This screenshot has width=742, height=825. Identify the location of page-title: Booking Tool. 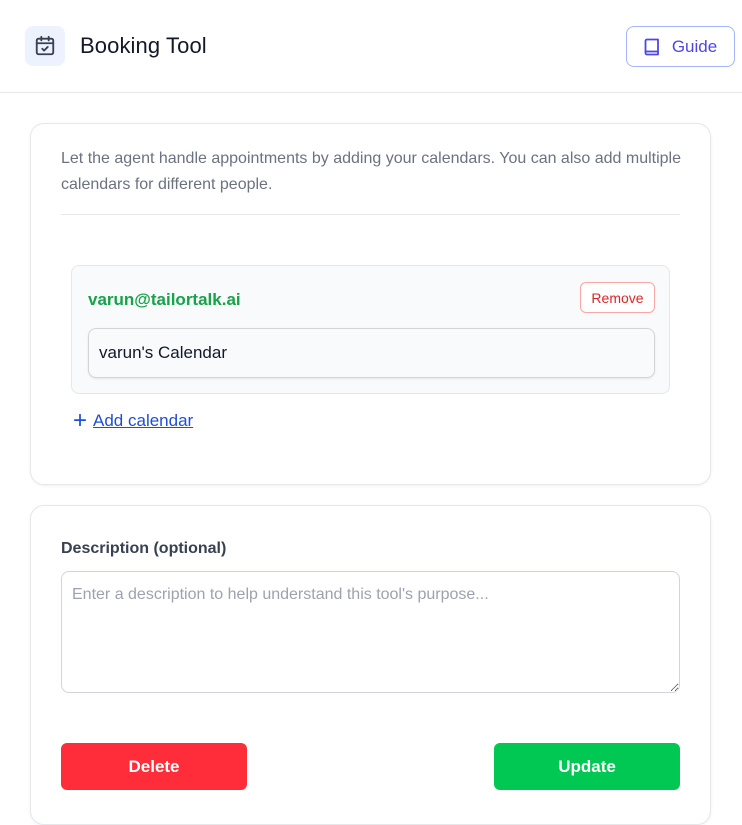
(143, 45).